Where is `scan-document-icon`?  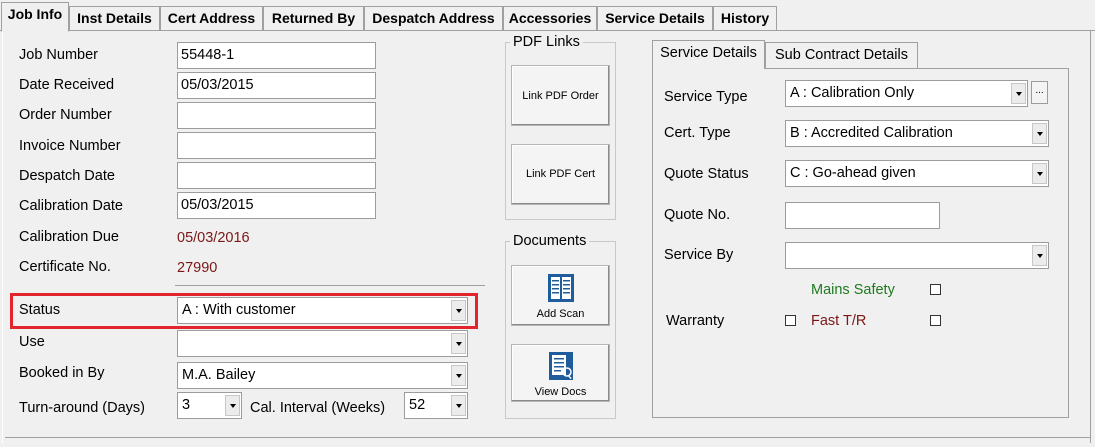
scan-document-icon is located at coordinates (561, 288).